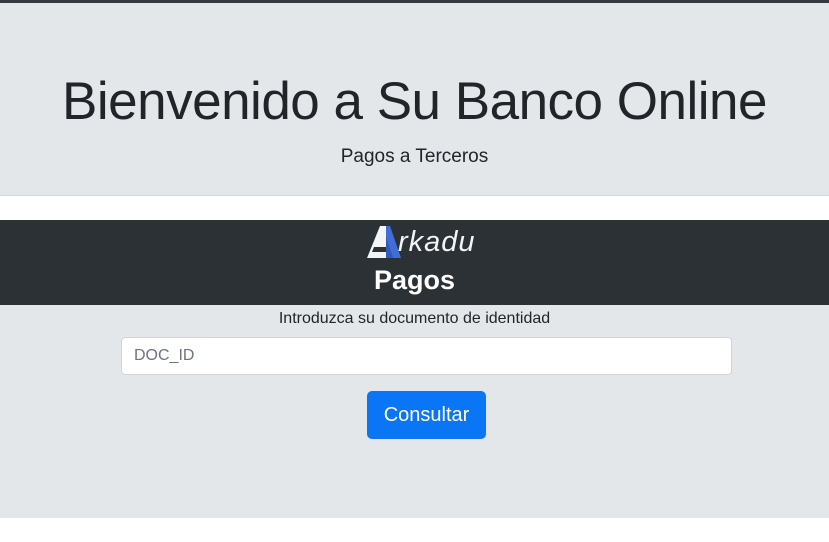 The height and width of the screenshot is (542, 829). I want to click on arkadu-logo: rkadu, so click(427, 242).